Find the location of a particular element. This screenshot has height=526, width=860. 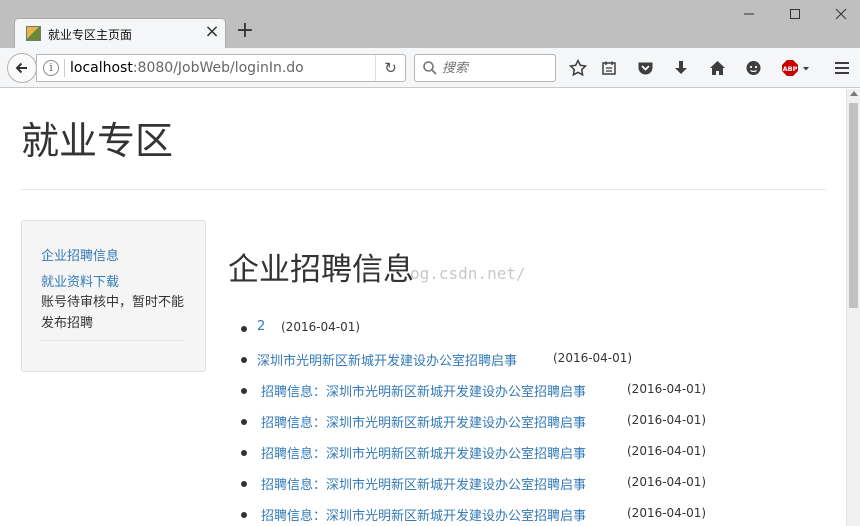

job-link: 深圳市光明新区新城开发建设办公室招聘启事 is located at coordinates (387, 359).